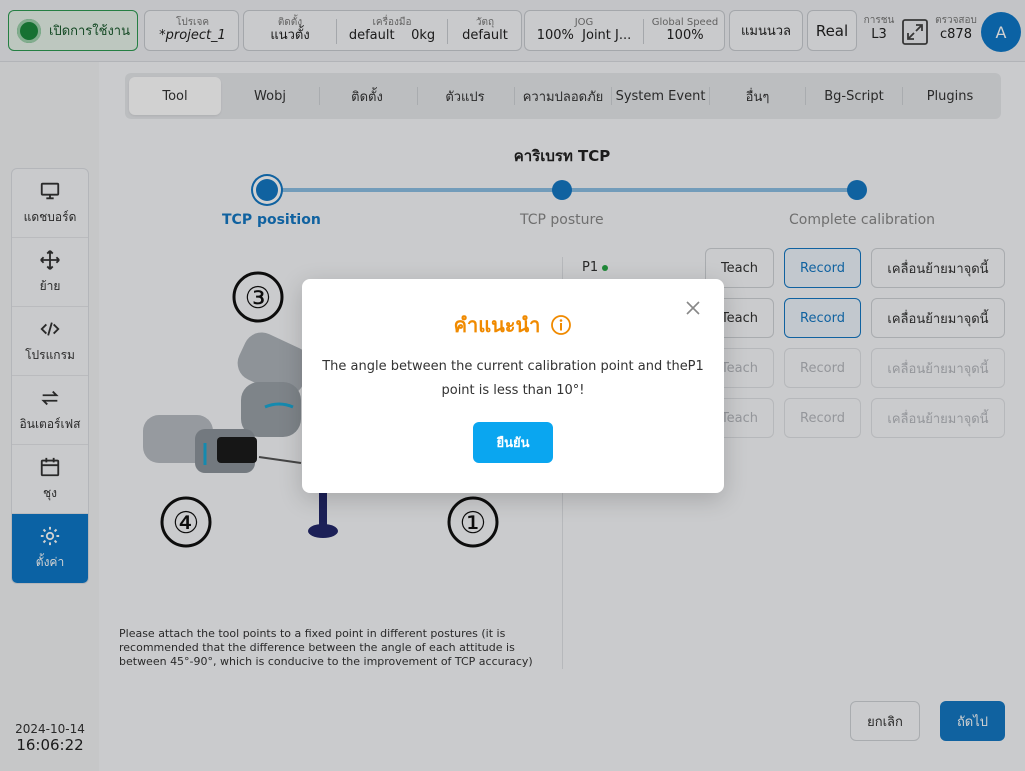  I want to click on close-icon, so click(693, 308).